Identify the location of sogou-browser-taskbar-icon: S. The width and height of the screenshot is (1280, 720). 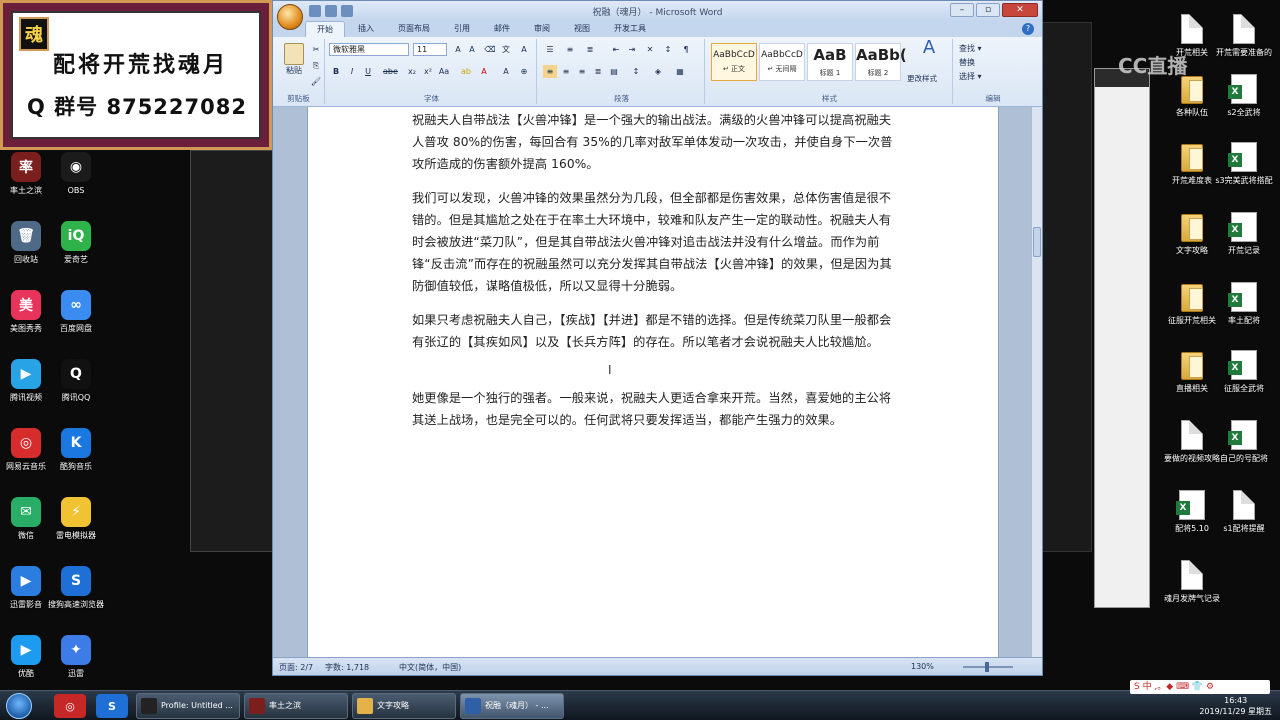
(112, 706).